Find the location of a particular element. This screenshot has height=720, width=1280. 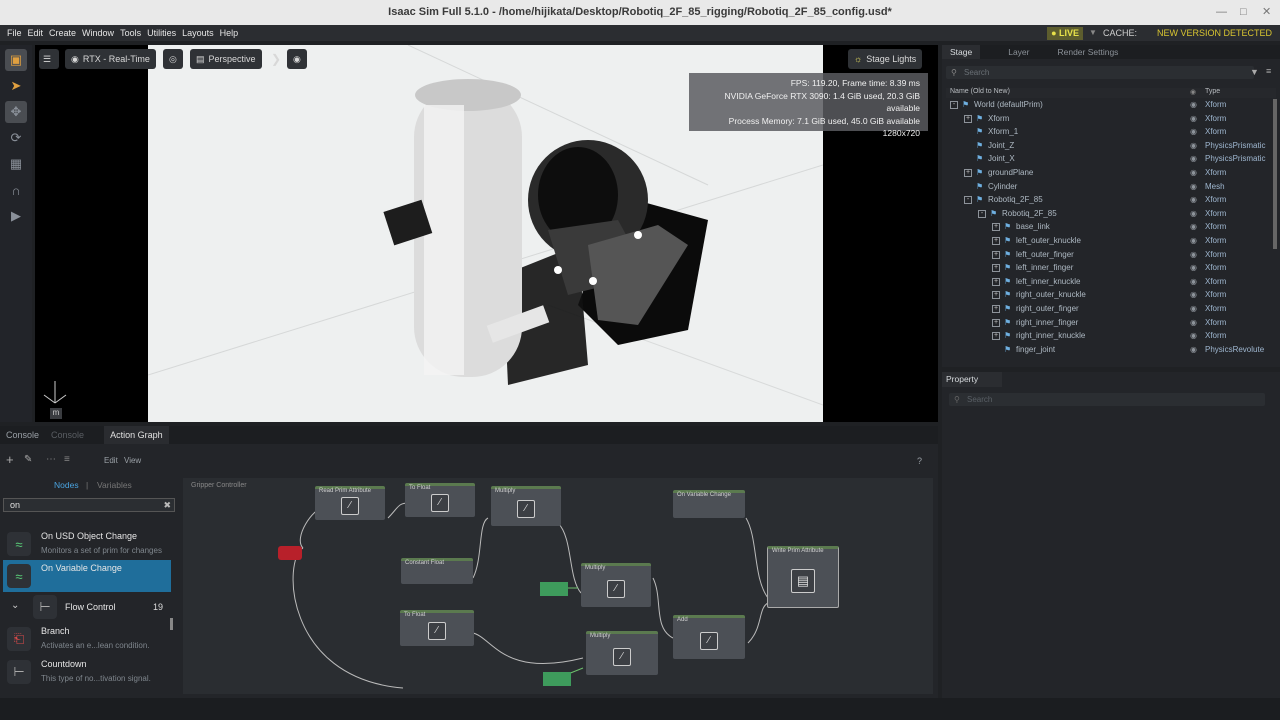

graph-node: Add ∕ is located at coordinates (709, 637).